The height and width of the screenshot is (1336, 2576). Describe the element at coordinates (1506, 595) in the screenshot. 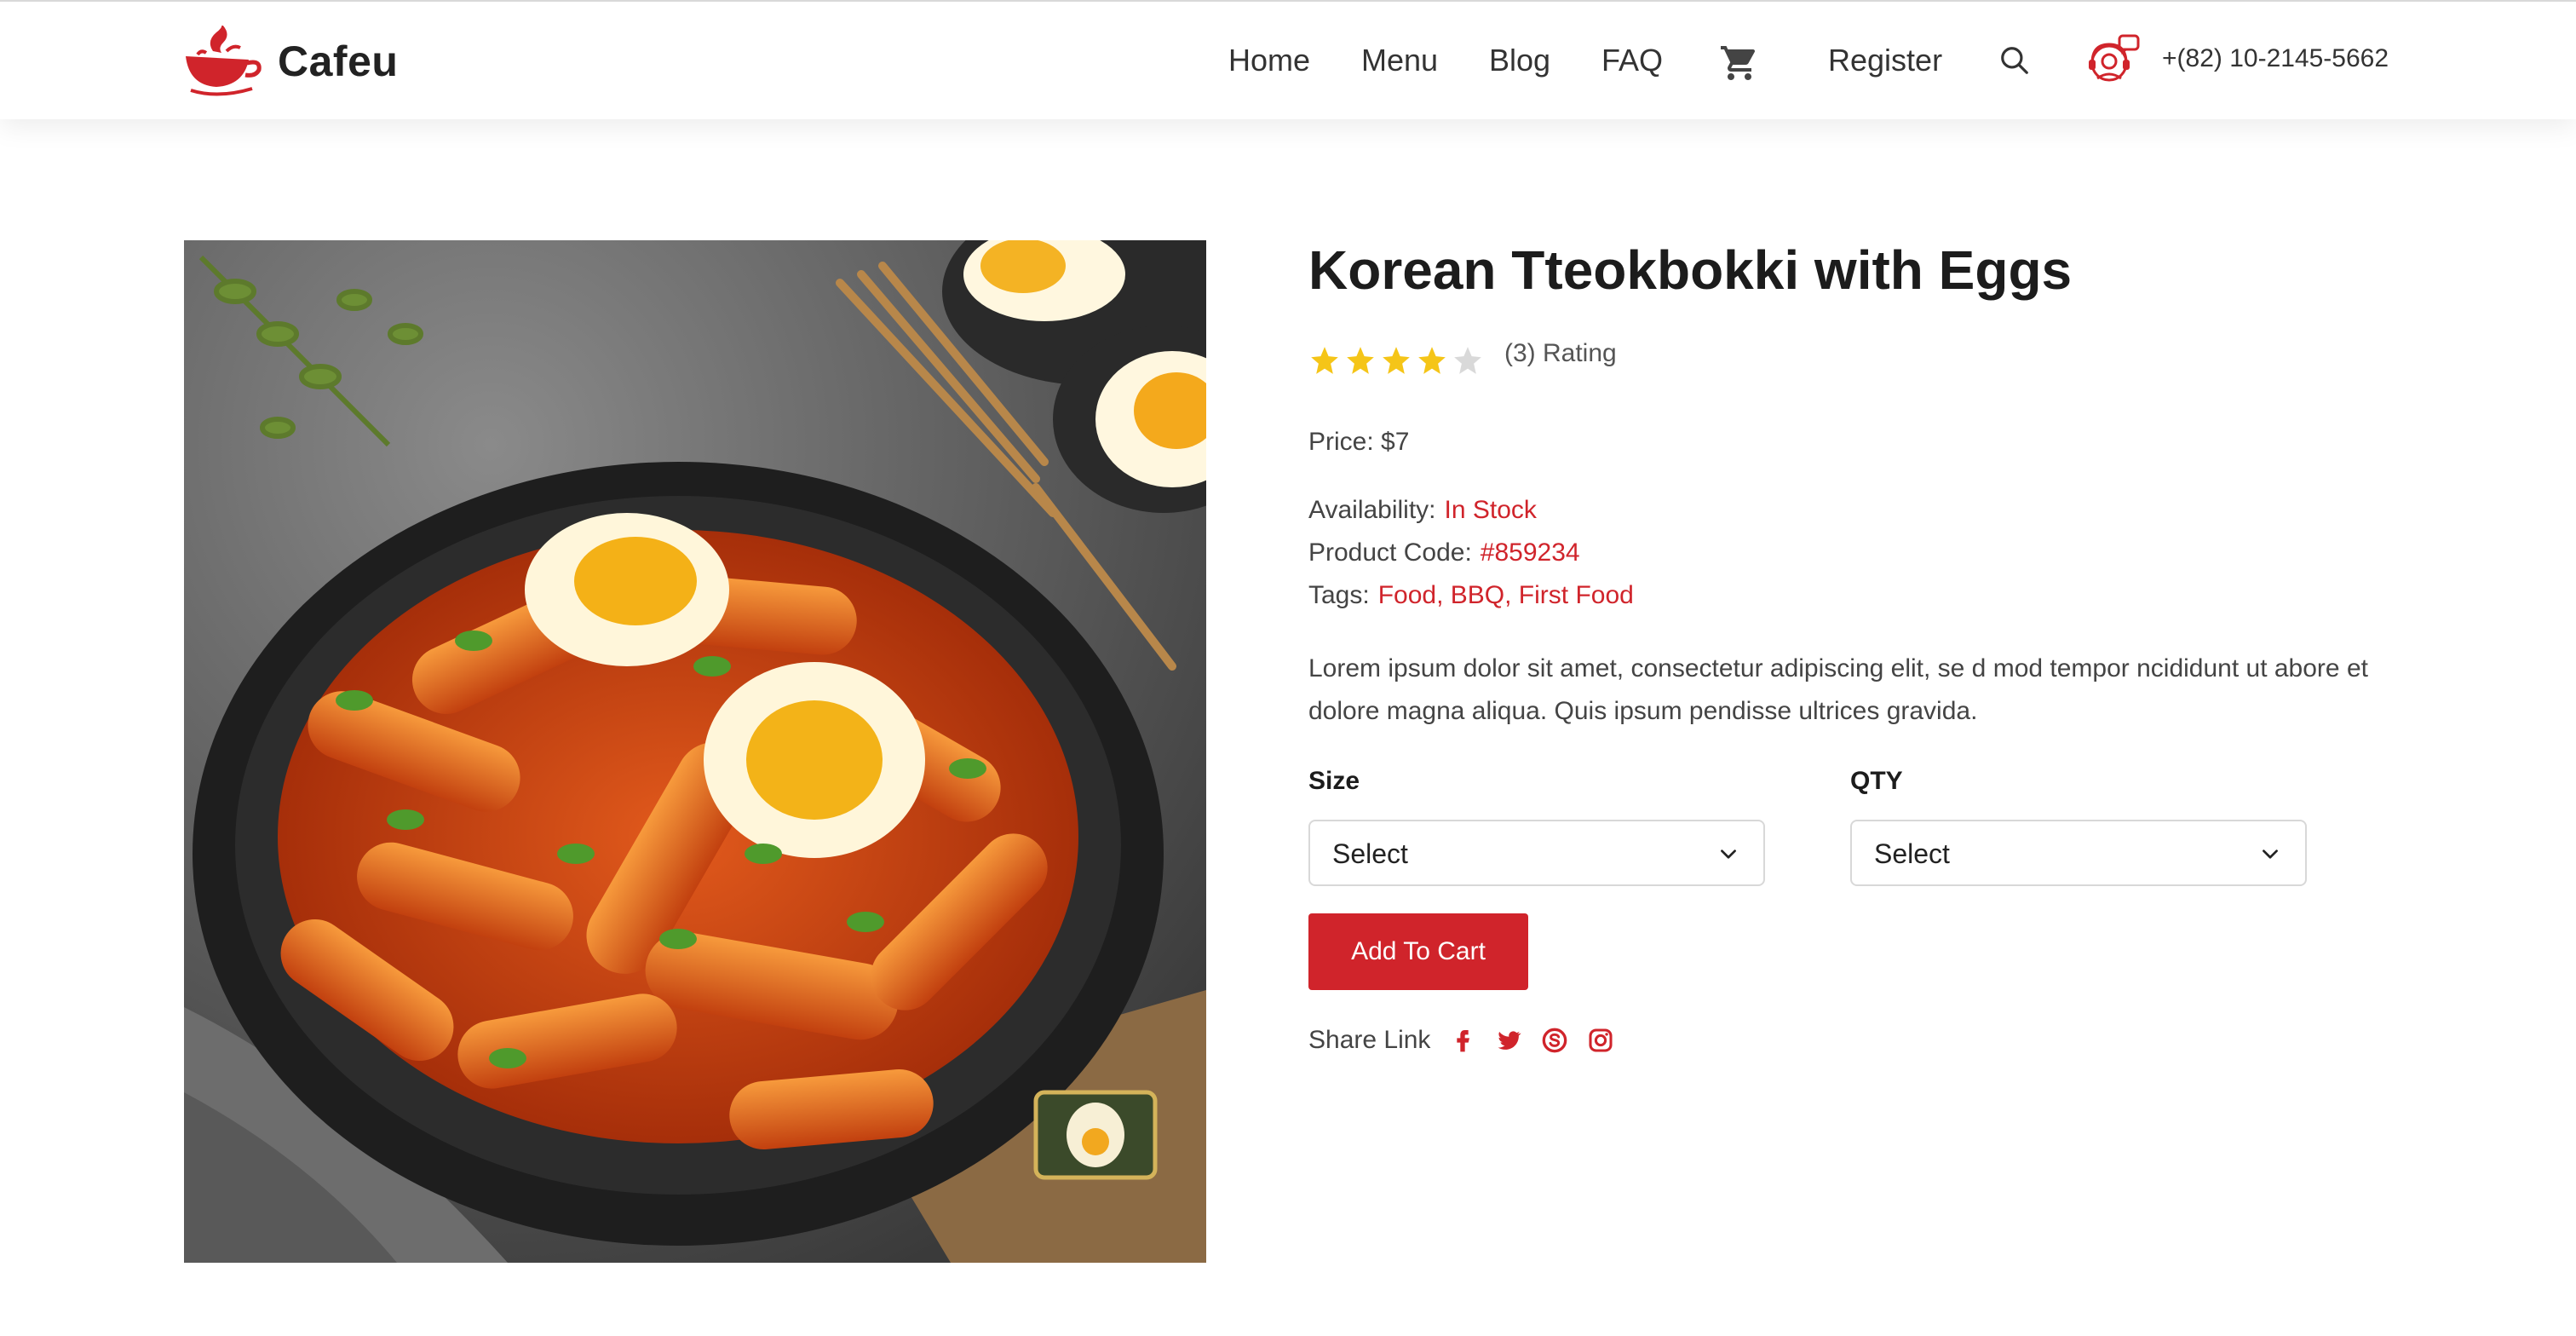

I see `tags-value: Food, BBQ, First Food` at that location.